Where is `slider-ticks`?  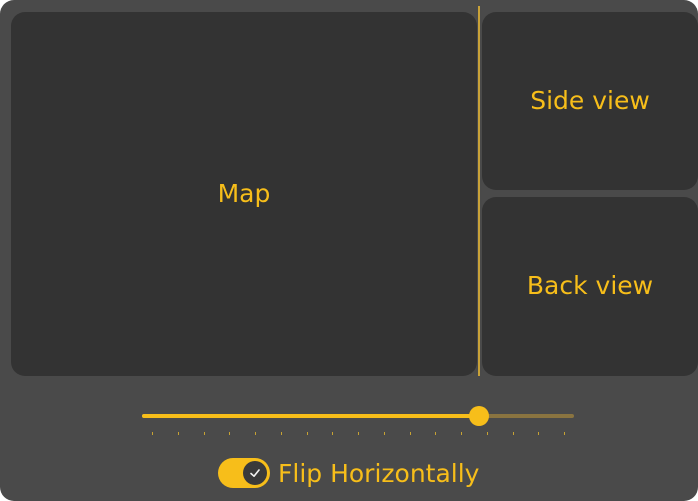 slider-ticks is located at coordinates (358, 434).